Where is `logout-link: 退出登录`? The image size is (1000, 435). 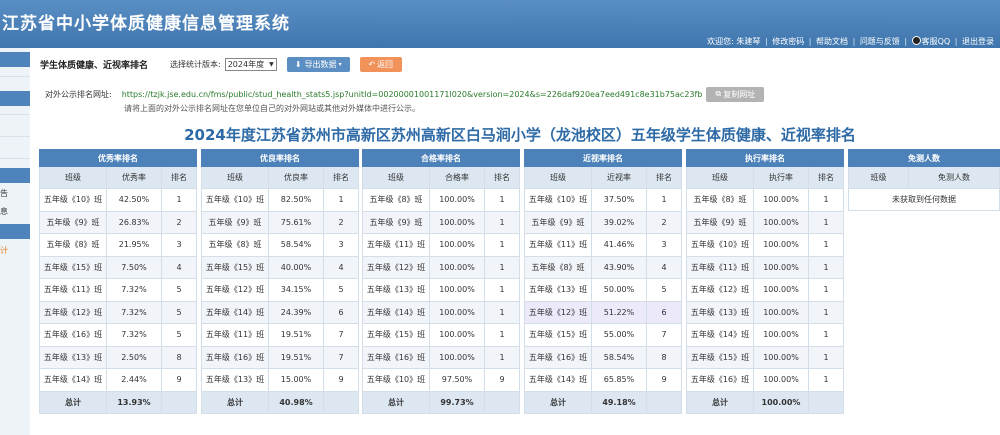 logout-link: 退出登录 is located at coordinates (978, 41).